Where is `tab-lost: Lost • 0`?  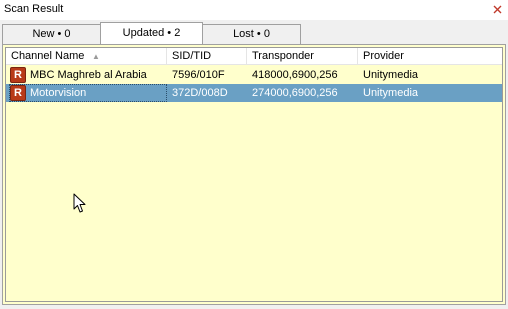
tab-lost: Lost • 0 is located at coordinates (251, 34).